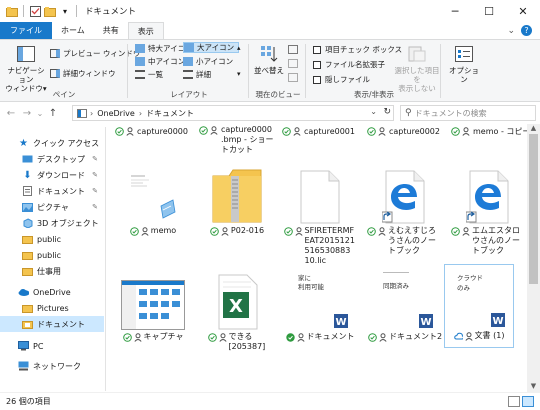 Image resolution: width=540 pixels, height=410 pixels. I want to click on folder-icon, so click(27, 308).